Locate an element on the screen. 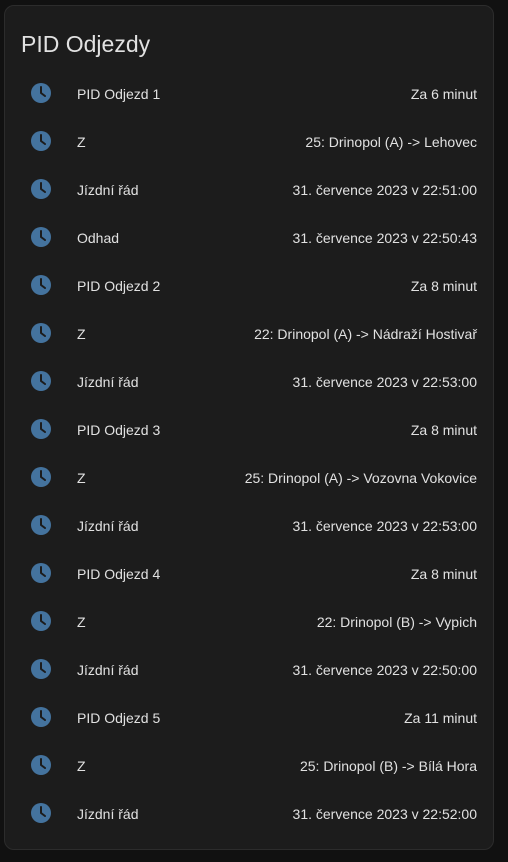 This screenshot has width=508, height=862. entity-state: 31. července 2023 v 22:50:00 is located at coordinates (384, 670).